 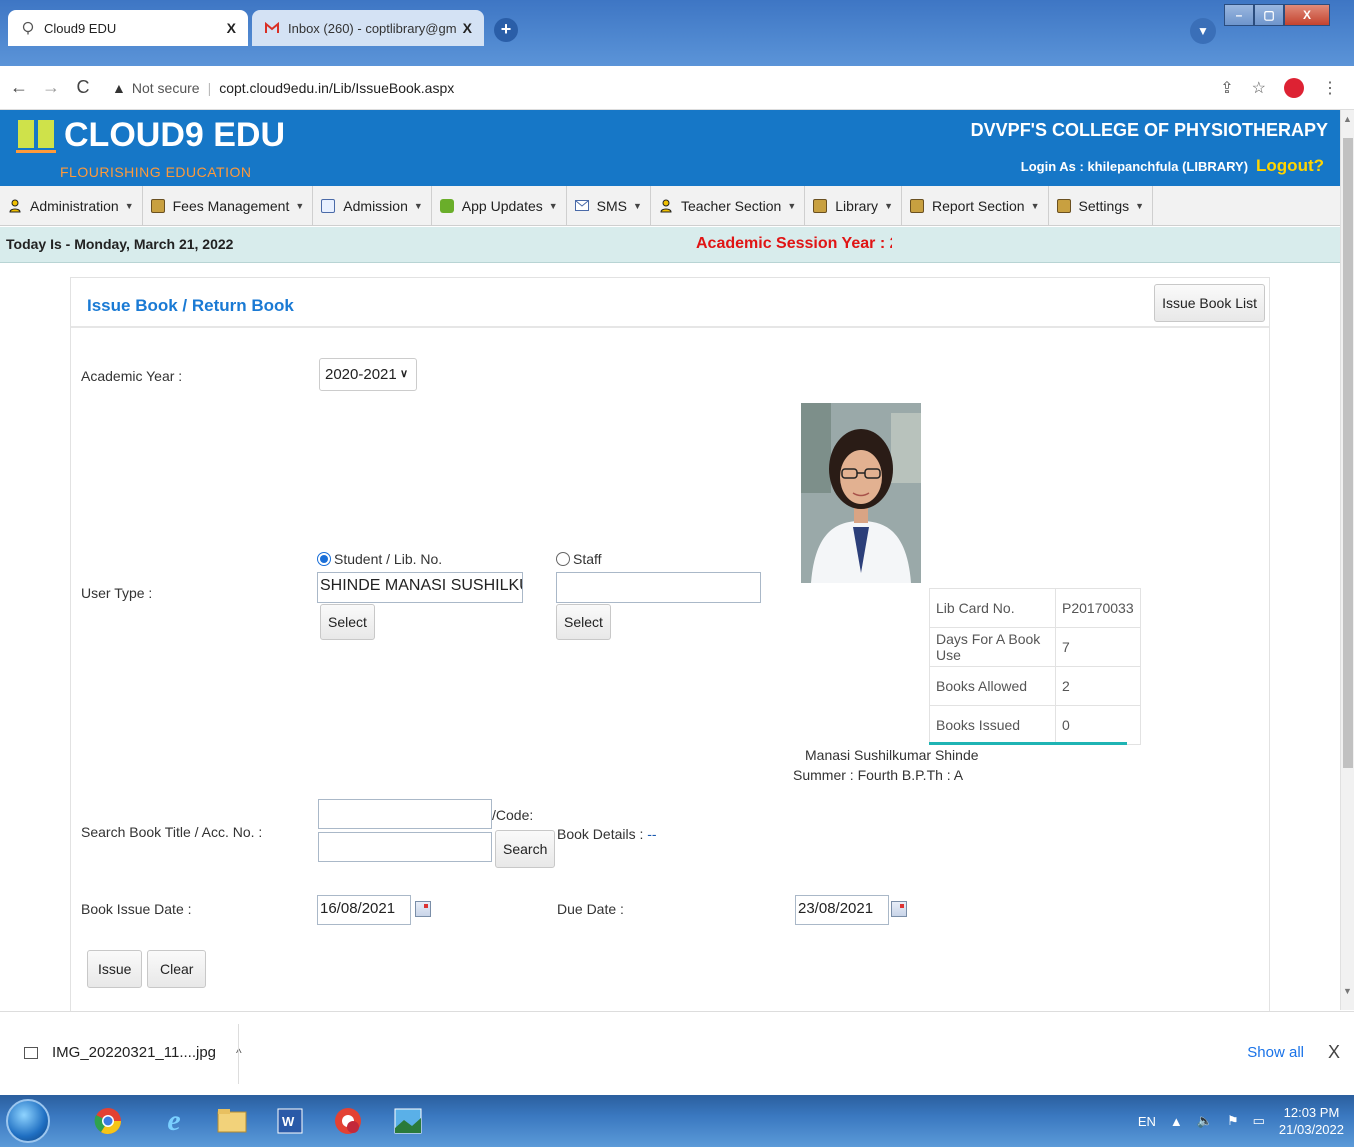 I want to click on mail-icon, so click(x=581, y=206).